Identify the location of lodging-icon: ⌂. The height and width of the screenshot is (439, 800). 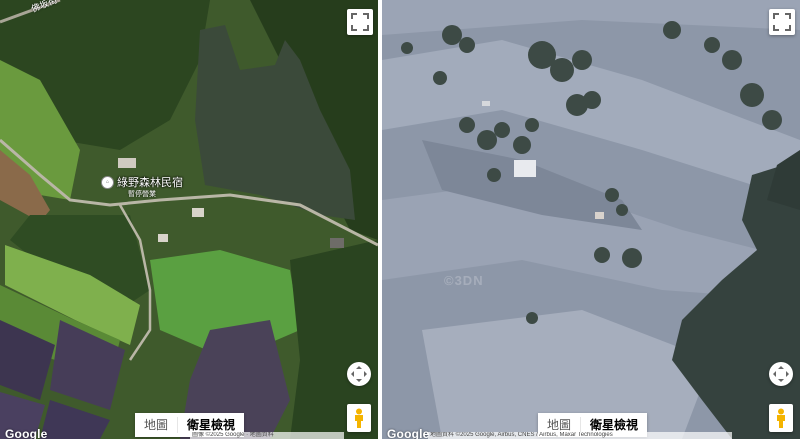
(107, 182).